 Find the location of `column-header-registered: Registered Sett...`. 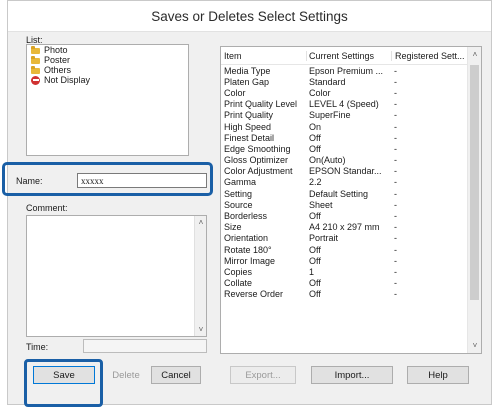

column-header-registered: Registered Sett... is located at coordinates (428, 55).